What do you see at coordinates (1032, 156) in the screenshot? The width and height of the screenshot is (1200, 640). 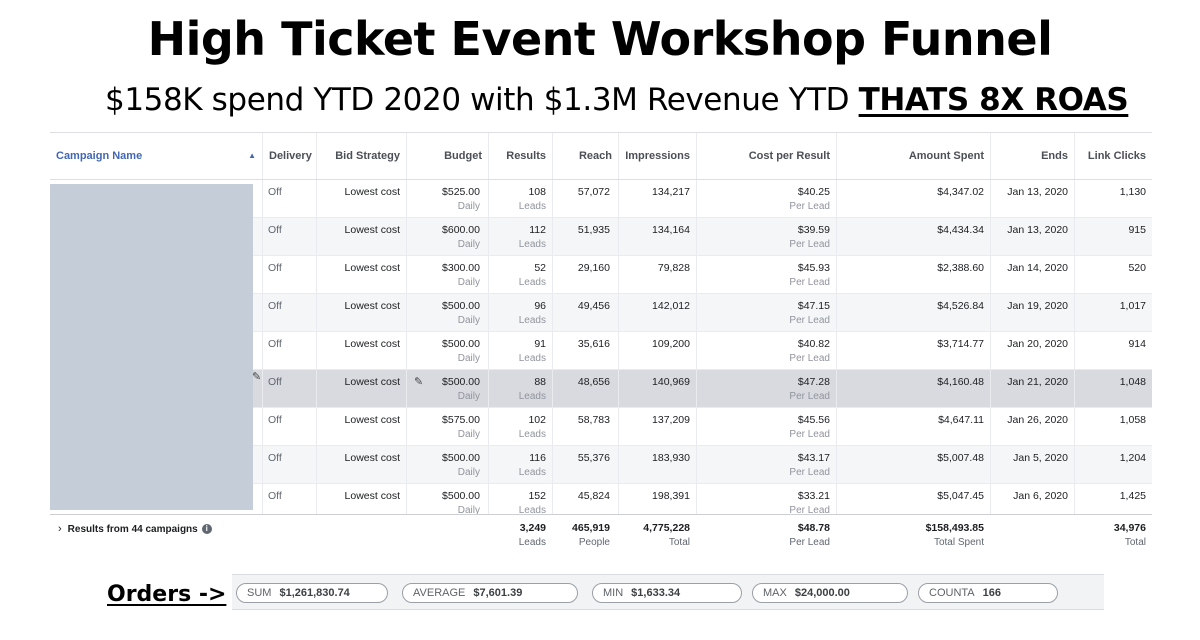 I see `col-ends: Ends` at bounding box center [1032, 156].